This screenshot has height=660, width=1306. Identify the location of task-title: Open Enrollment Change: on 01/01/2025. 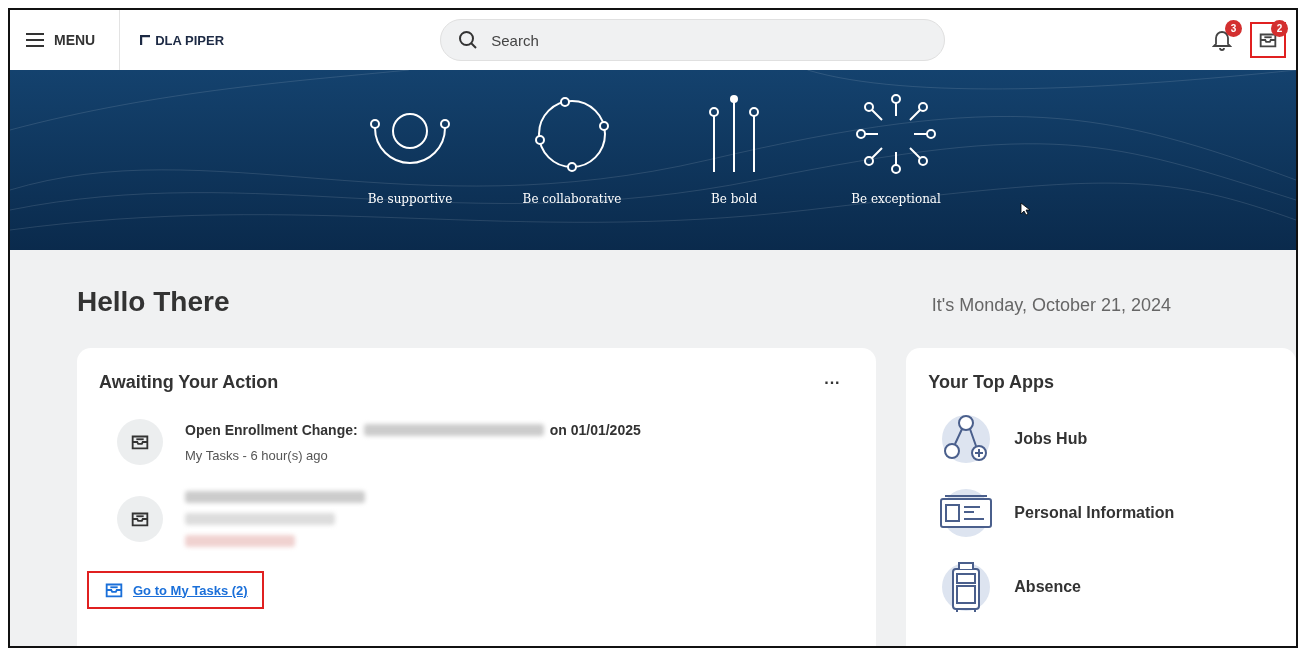
(413, 429).